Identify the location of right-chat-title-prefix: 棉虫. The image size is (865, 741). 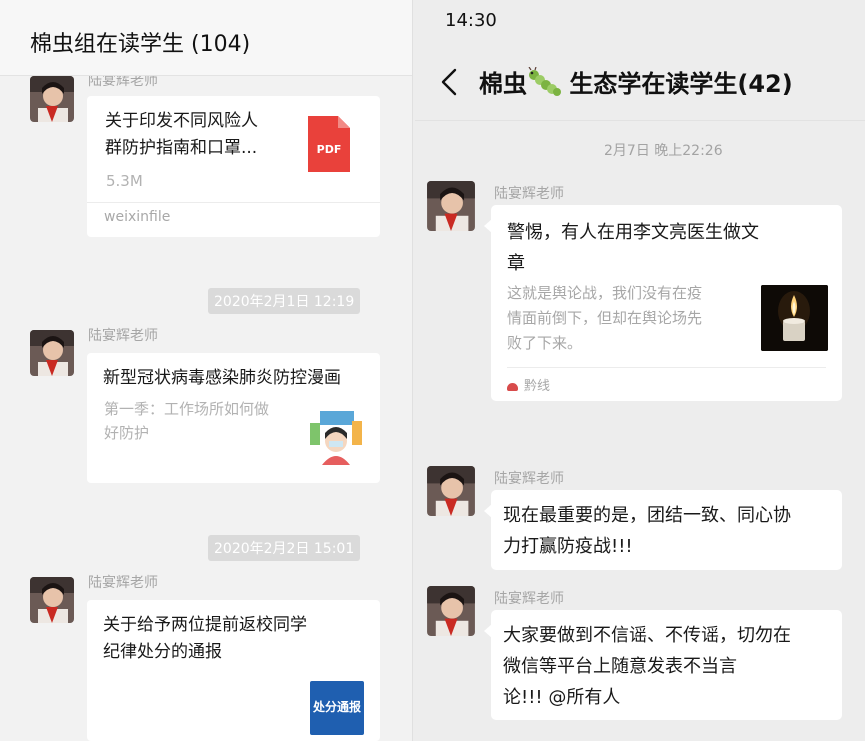
(503, 84).